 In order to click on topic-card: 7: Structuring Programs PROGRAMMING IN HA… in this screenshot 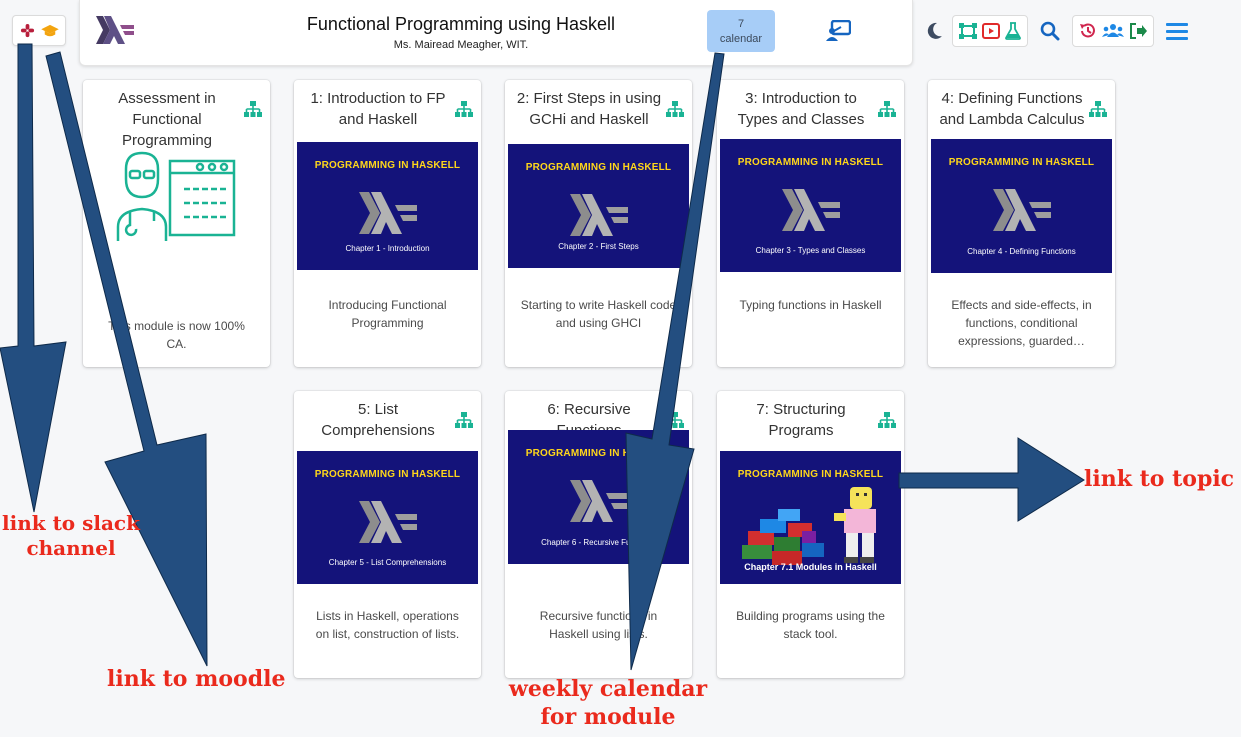, I will do `click(810, 534)`.